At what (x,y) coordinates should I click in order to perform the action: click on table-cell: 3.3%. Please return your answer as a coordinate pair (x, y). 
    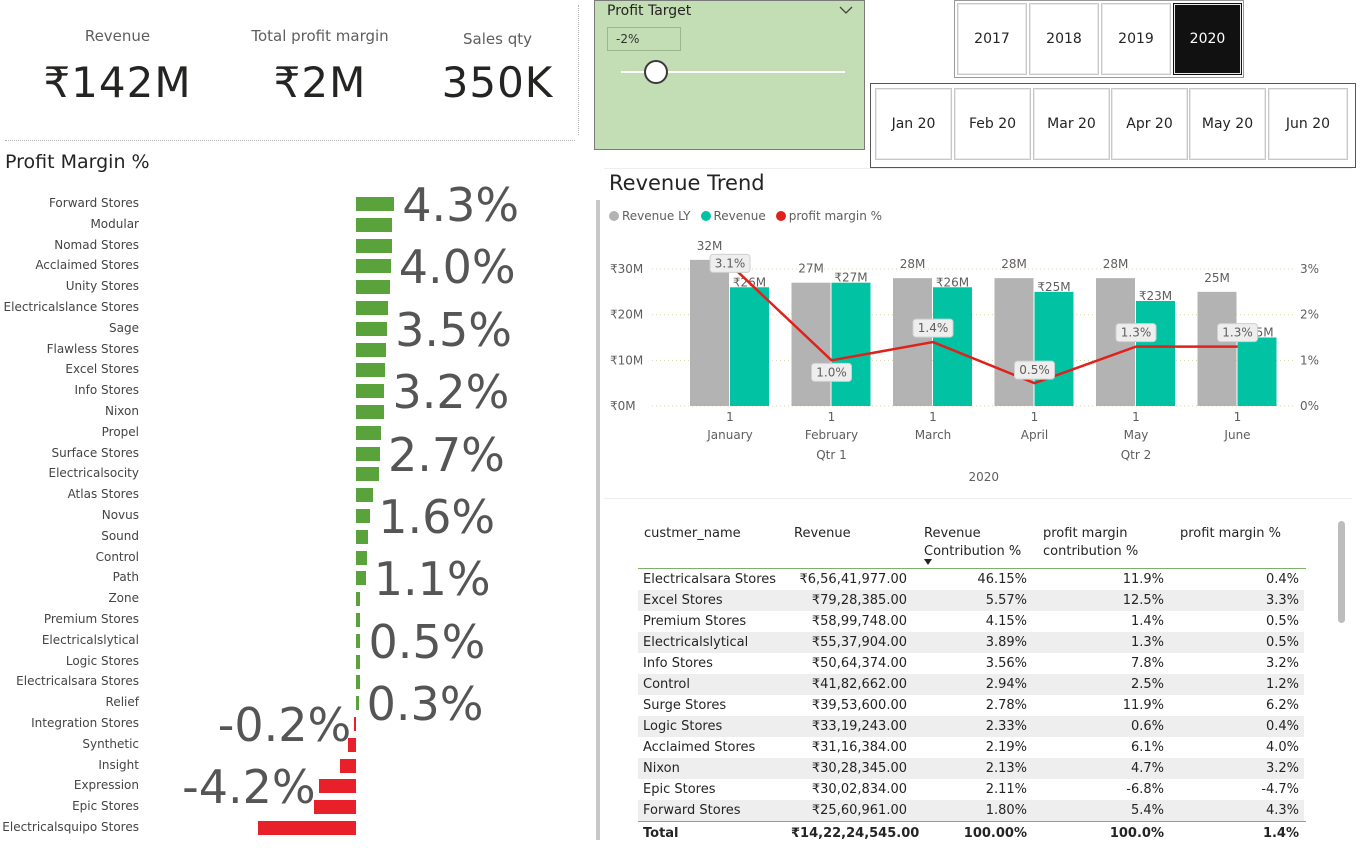
    Looking at the image, I should click on (1236, 600).